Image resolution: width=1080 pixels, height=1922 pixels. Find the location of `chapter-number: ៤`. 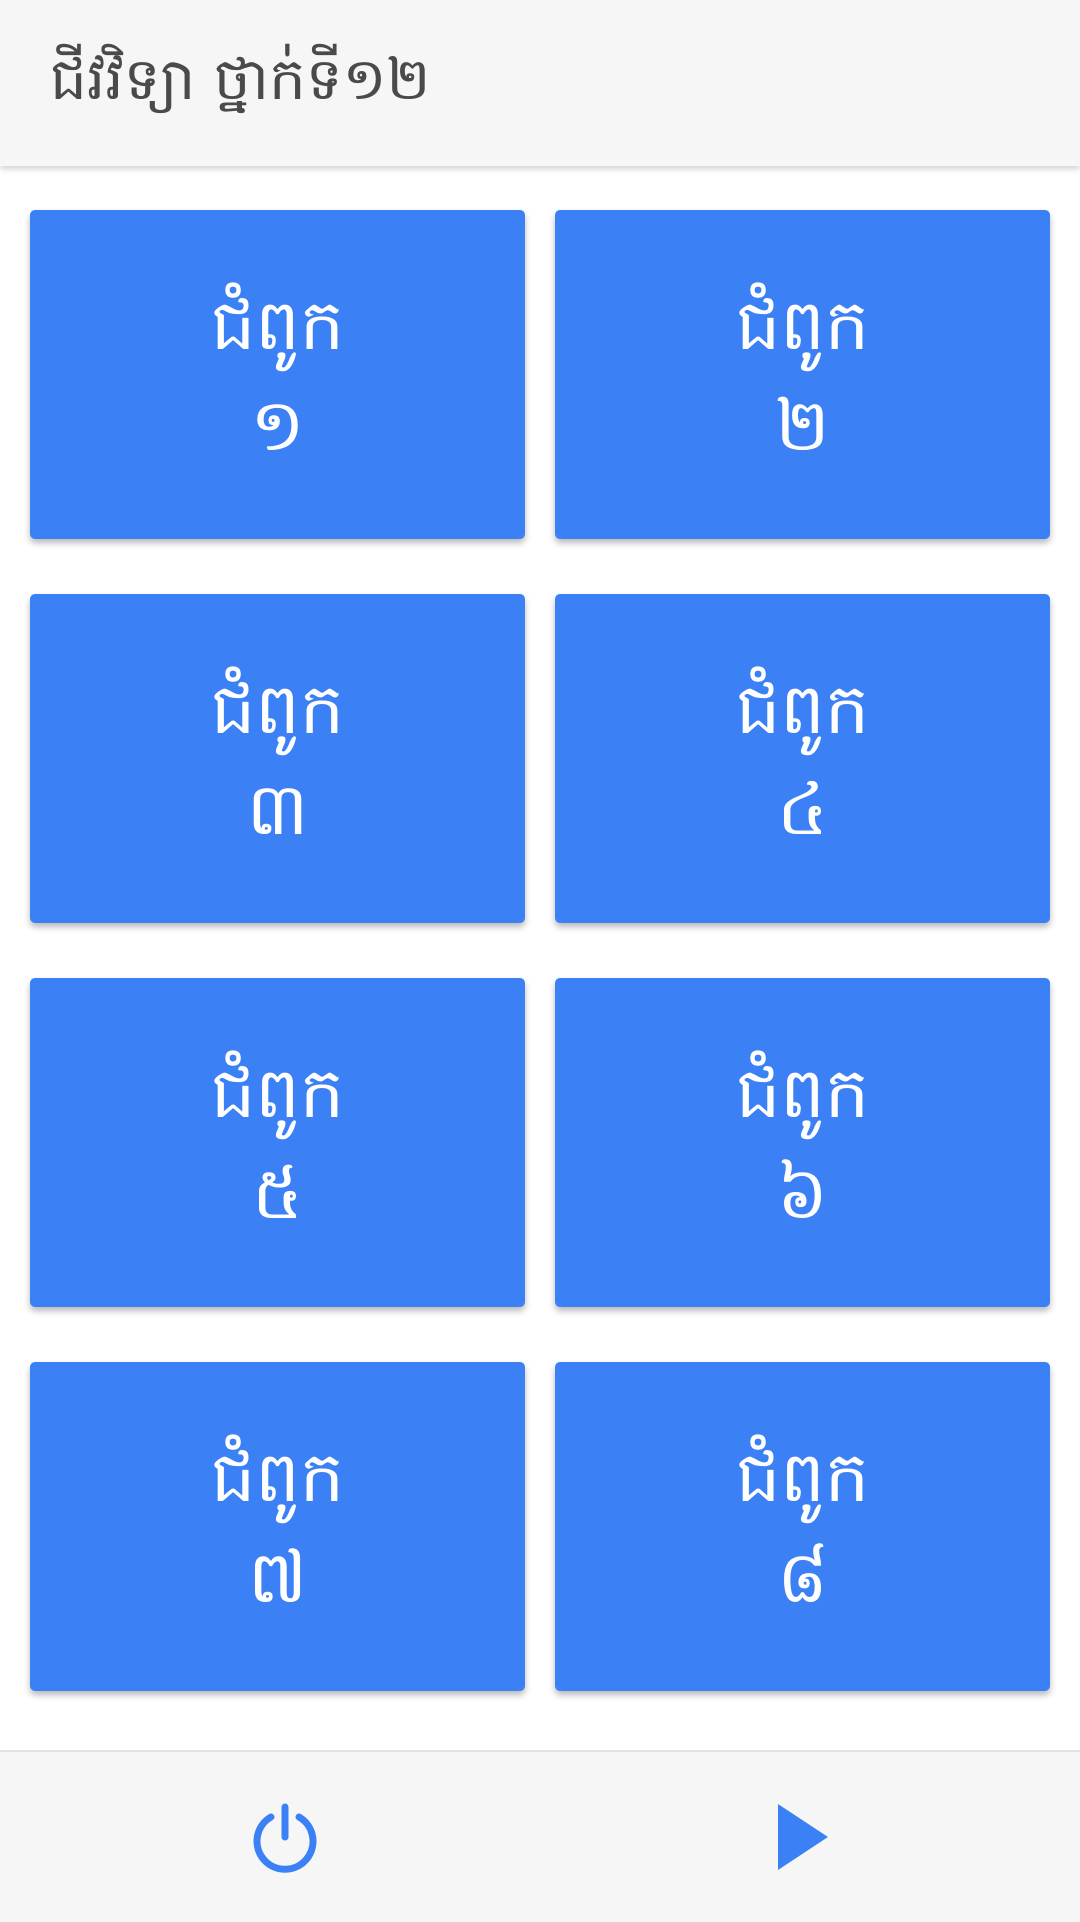

chapter-number: ៤ is located at coordinates (802, 808).